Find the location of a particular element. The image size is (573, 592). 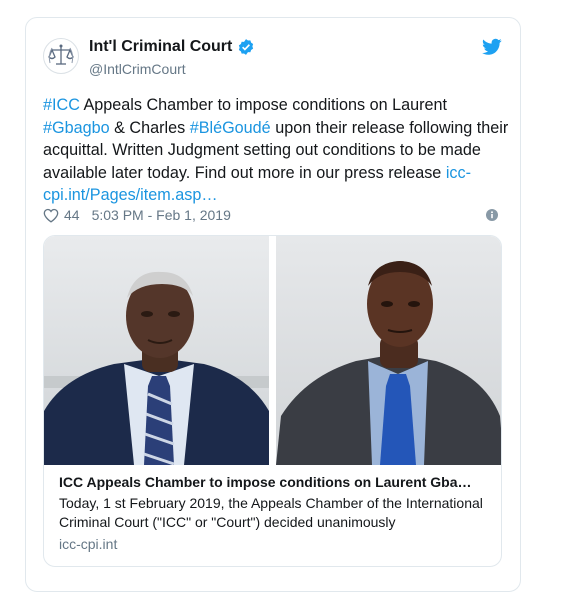

account-avatar is located at coordinates (61, 56).